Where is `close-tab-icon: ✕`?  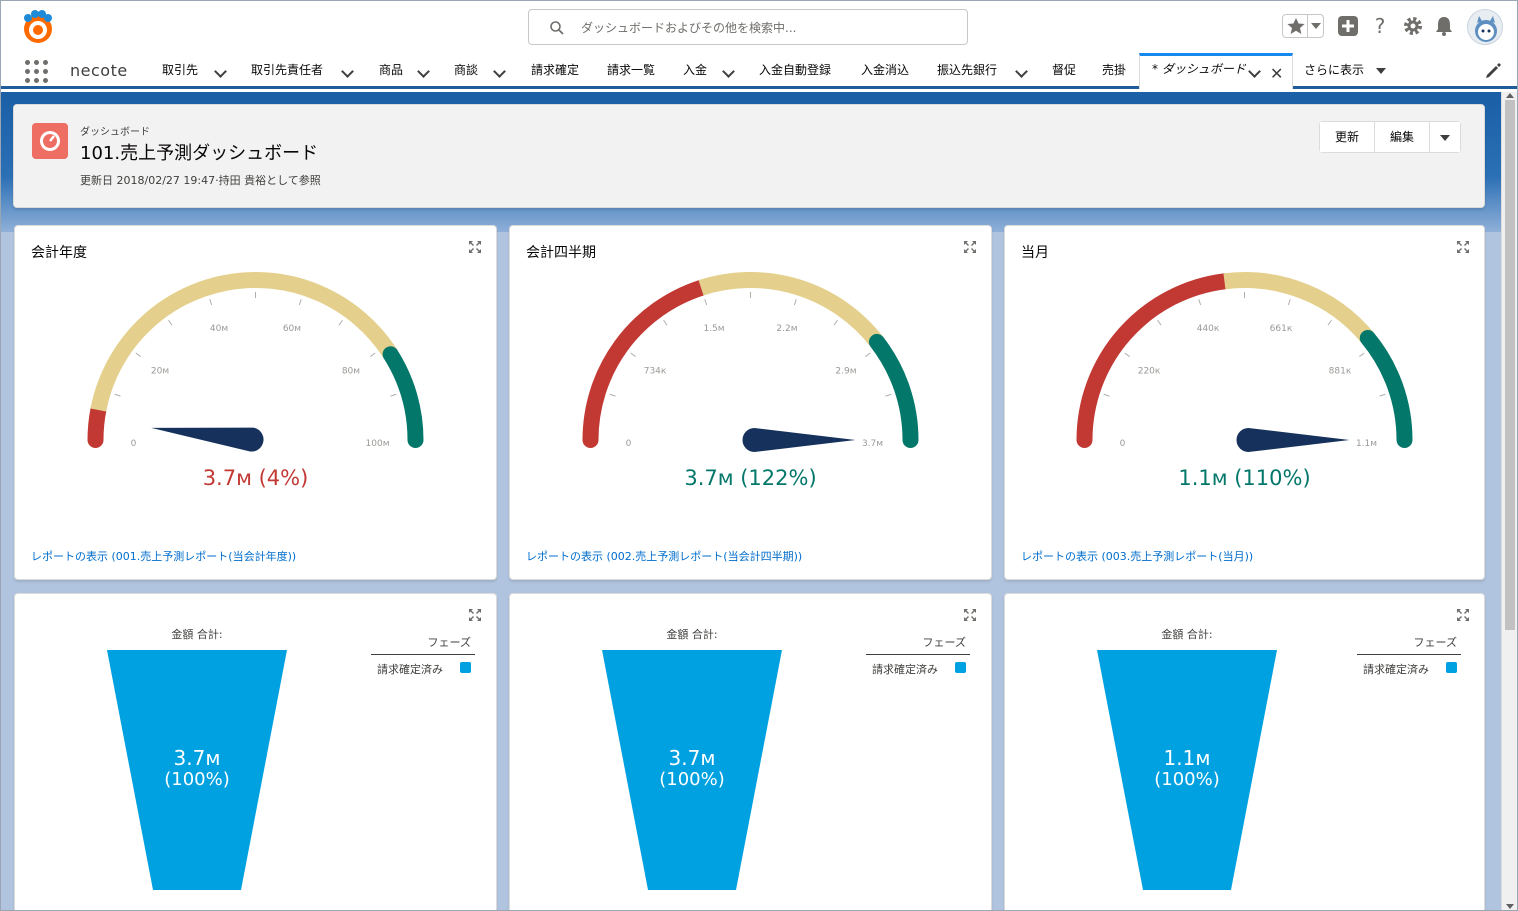
close-tab-icon: ✕ is located at coordinates (1276, 73).